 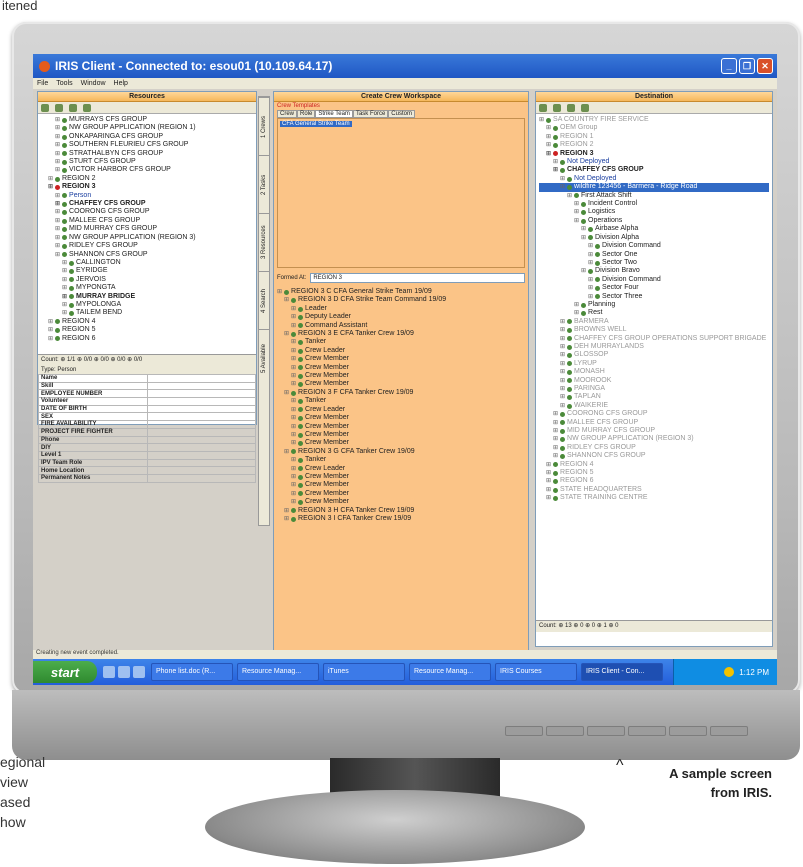 I want to click on tree-node: ⊞ REGION 3 G CFA Tanker Crew 19/09, so click(x=401, y=452).